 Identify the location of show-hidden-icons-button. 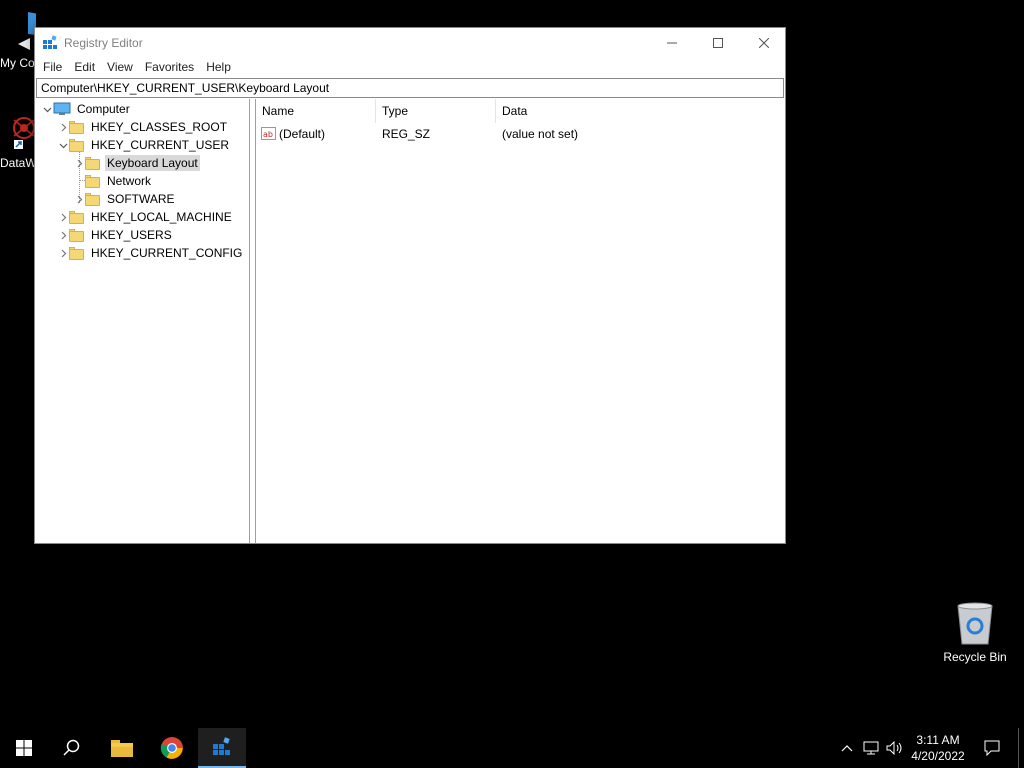
(847, 748).